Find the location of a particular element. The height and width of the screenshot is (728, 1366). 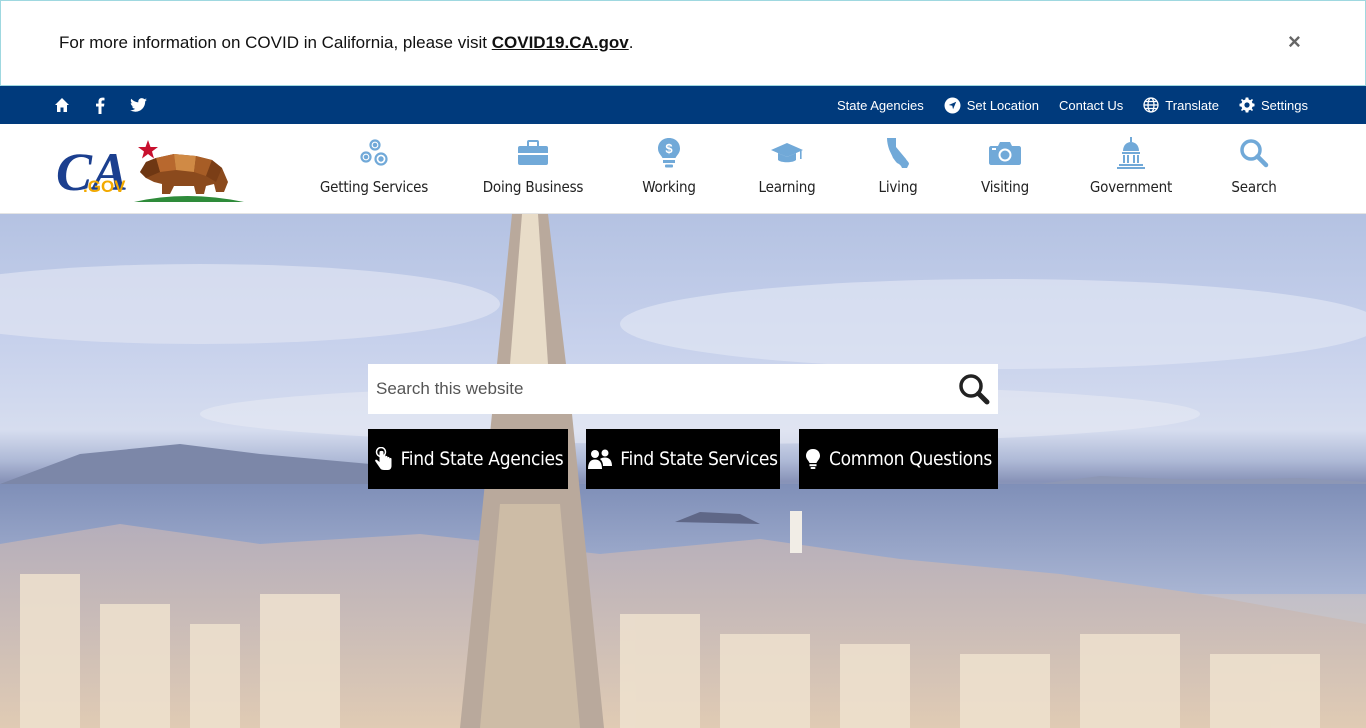

money-bulb-icon: $ is located at coordinates (669, 153).